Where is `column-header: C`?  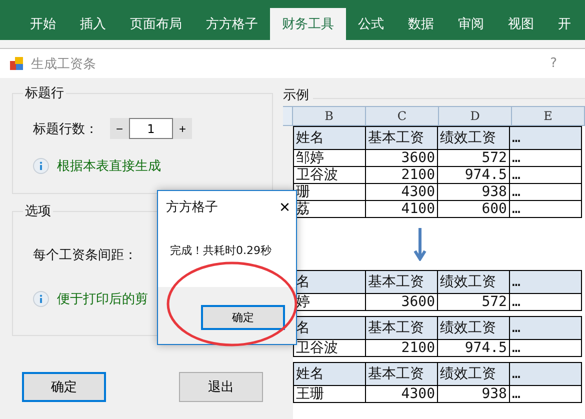 column-header: C is located at coordinates (402, 116).